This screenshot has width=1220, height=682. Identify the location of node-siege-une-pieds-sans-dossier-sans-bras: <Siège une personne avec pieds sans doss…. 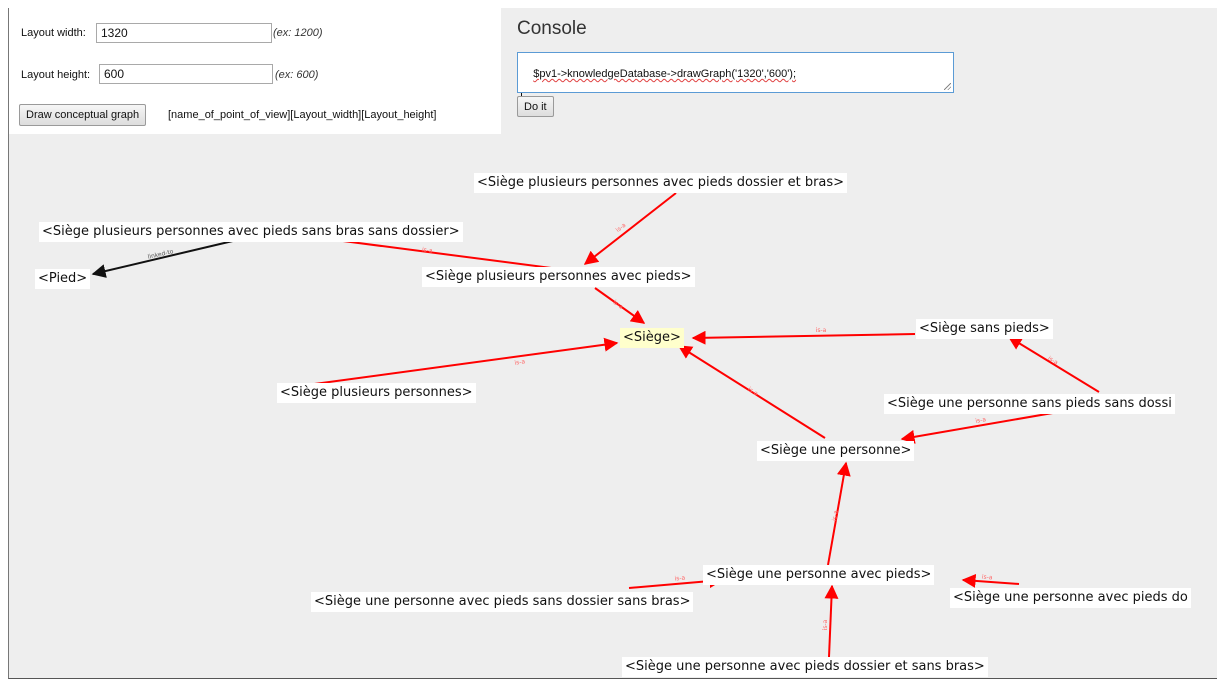
(502, 602).